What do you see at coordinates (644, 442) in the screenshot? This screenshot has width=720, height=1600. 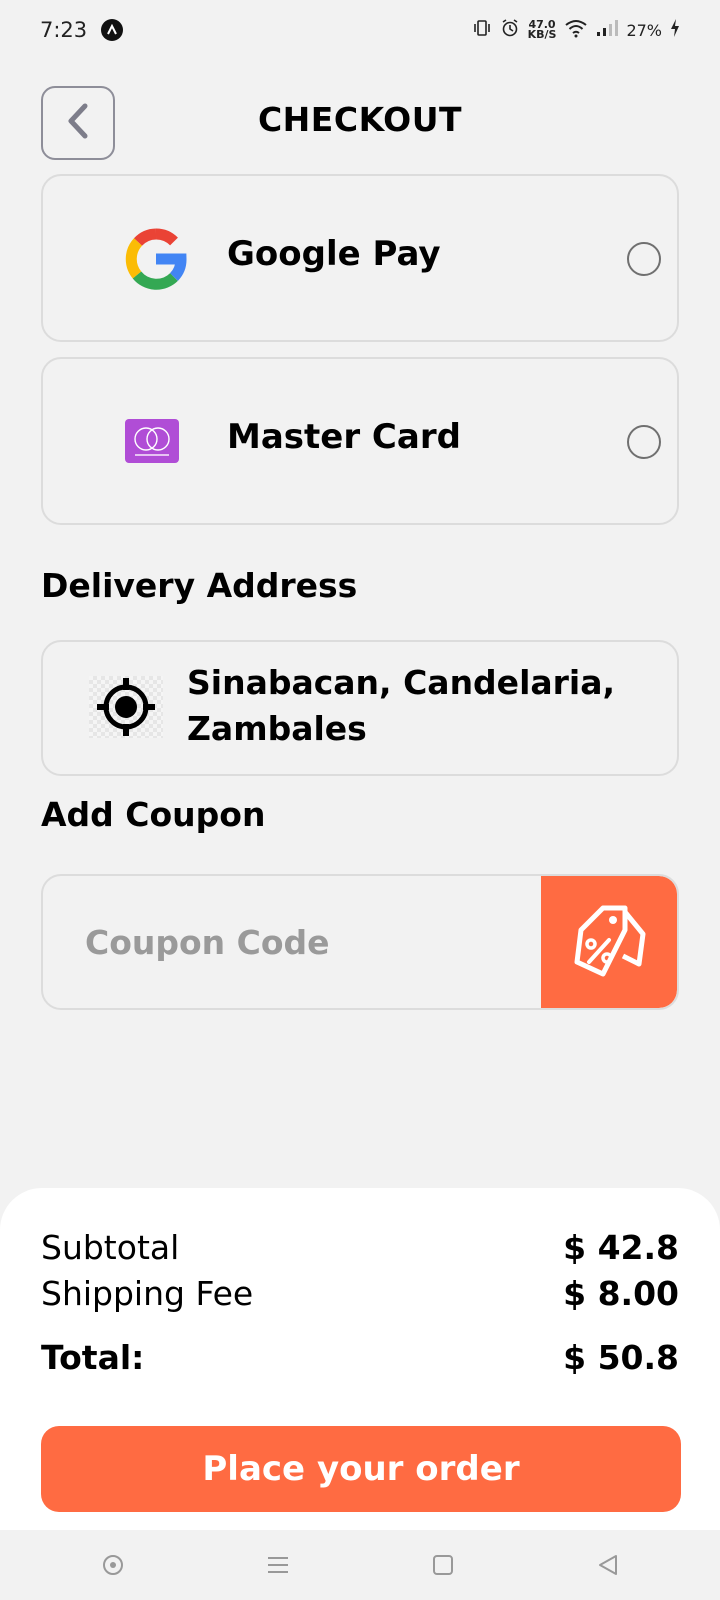 I see `radio-master-card` at bounding box center [644, 442].